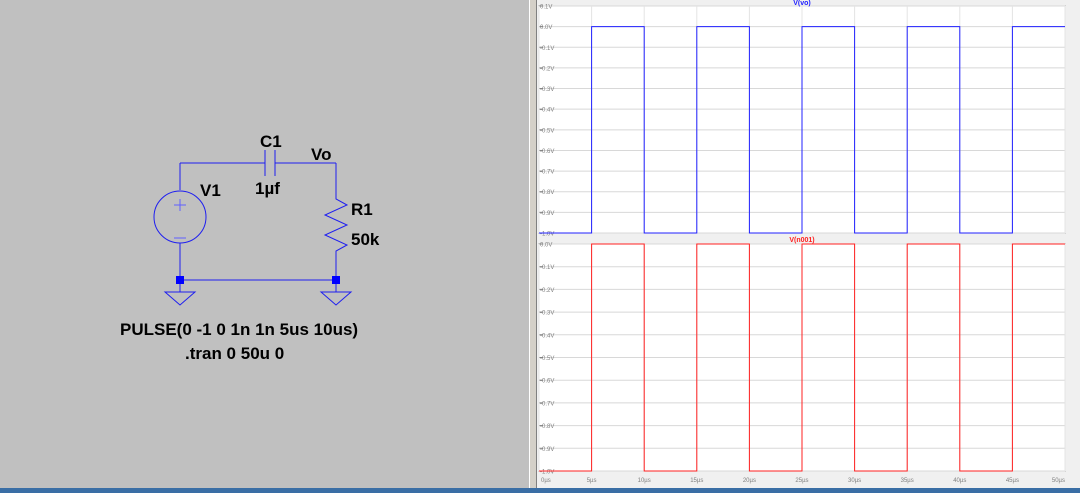 Image resolution: width=1080 pixels, height=493 pixels. Describe the element at coordinates (239, 329) in the screenshot. I see `pulse-directive: PULSE(0 -1 0 1n 1n 5us 10us)` at that location.